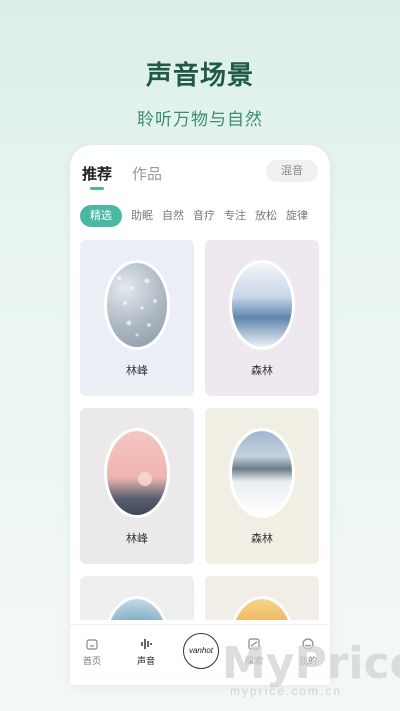  What do you see at coordinates (292, 171) in the screenshot?
I see `mix-button: 混音` at bounding box center [292, 171].